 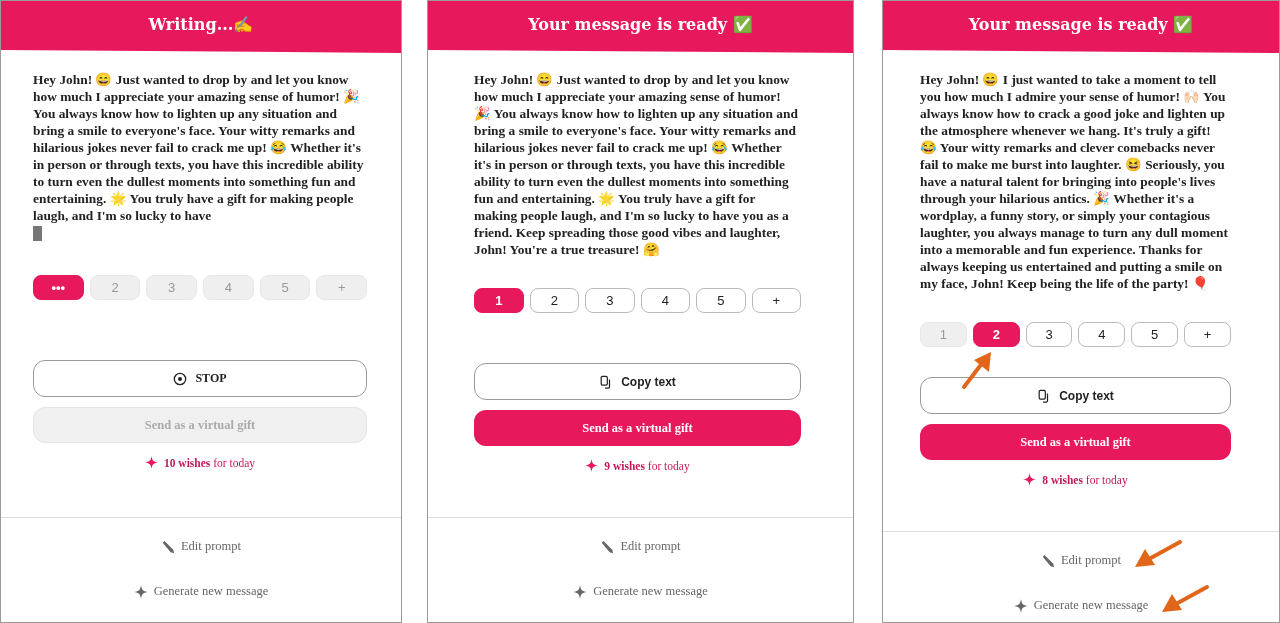 I want to click on stop-icon, so click(x=180, y=378).